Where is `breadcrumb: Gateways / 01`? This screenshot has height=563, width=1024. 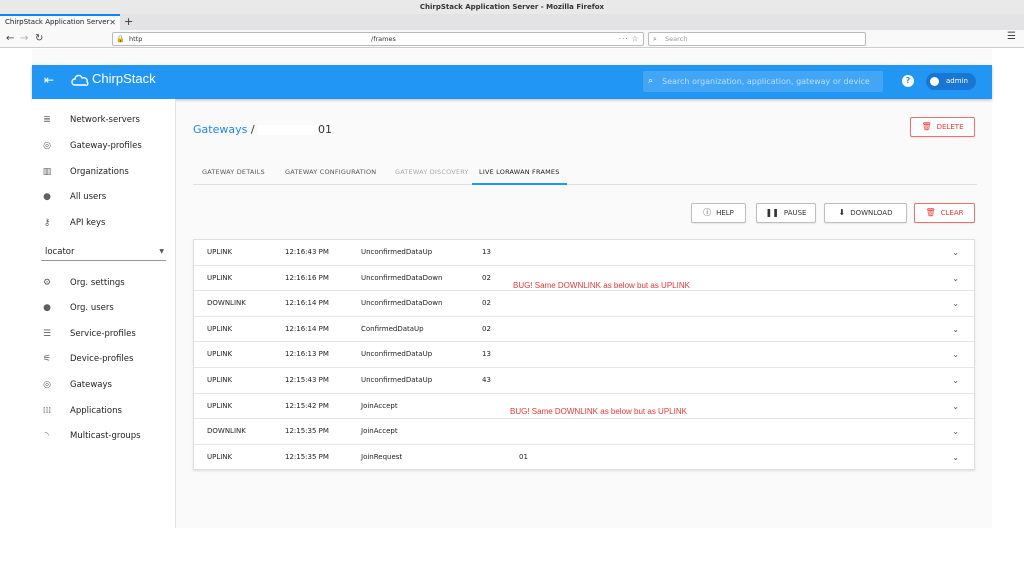
breadcrumb: Gateways / 01 is located at coordinates (262, 129).